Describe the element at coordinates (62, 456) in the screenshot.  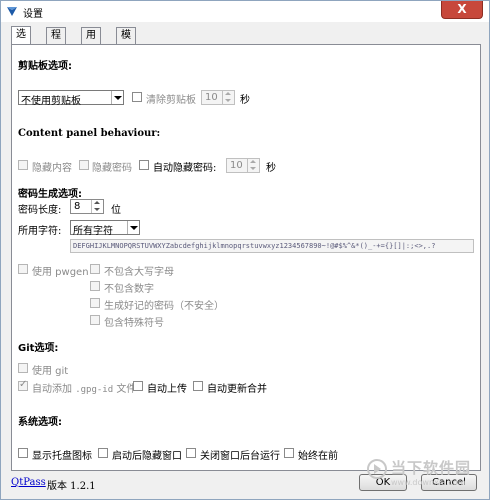
I see `tray-icon-label: 显示托盘图标` at that location.